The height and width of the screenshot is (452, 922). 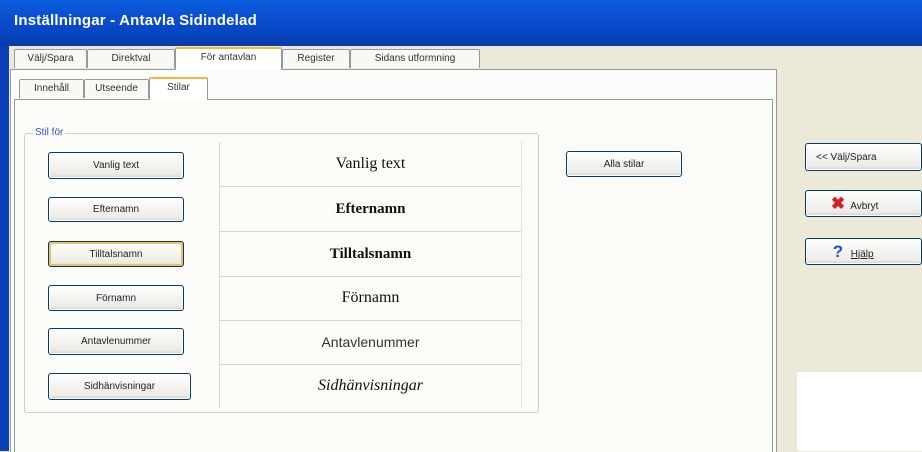 What do you see at coordinates (51, 88) in the screenshot?
I see `tab-innehall: Innehåll` at bounding box center [51, 88].